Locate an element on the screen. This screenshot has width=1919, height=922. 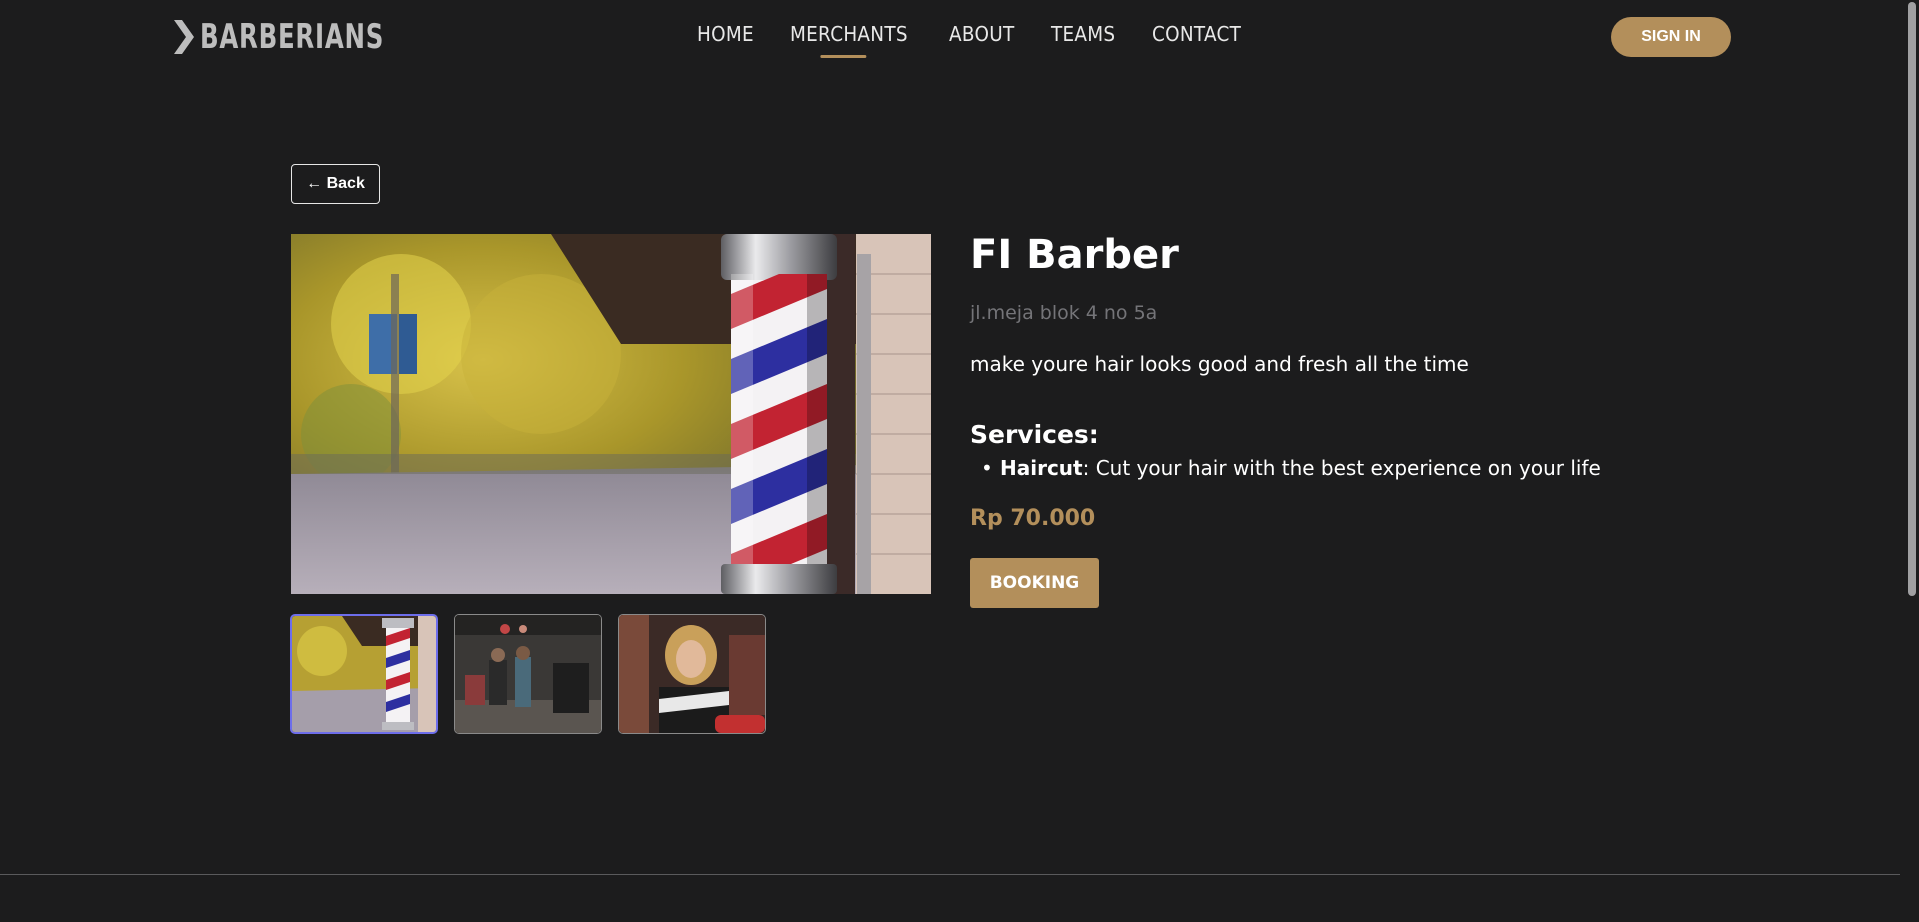
woman-portrait-thumbnail is located at coordinates (692, 674).